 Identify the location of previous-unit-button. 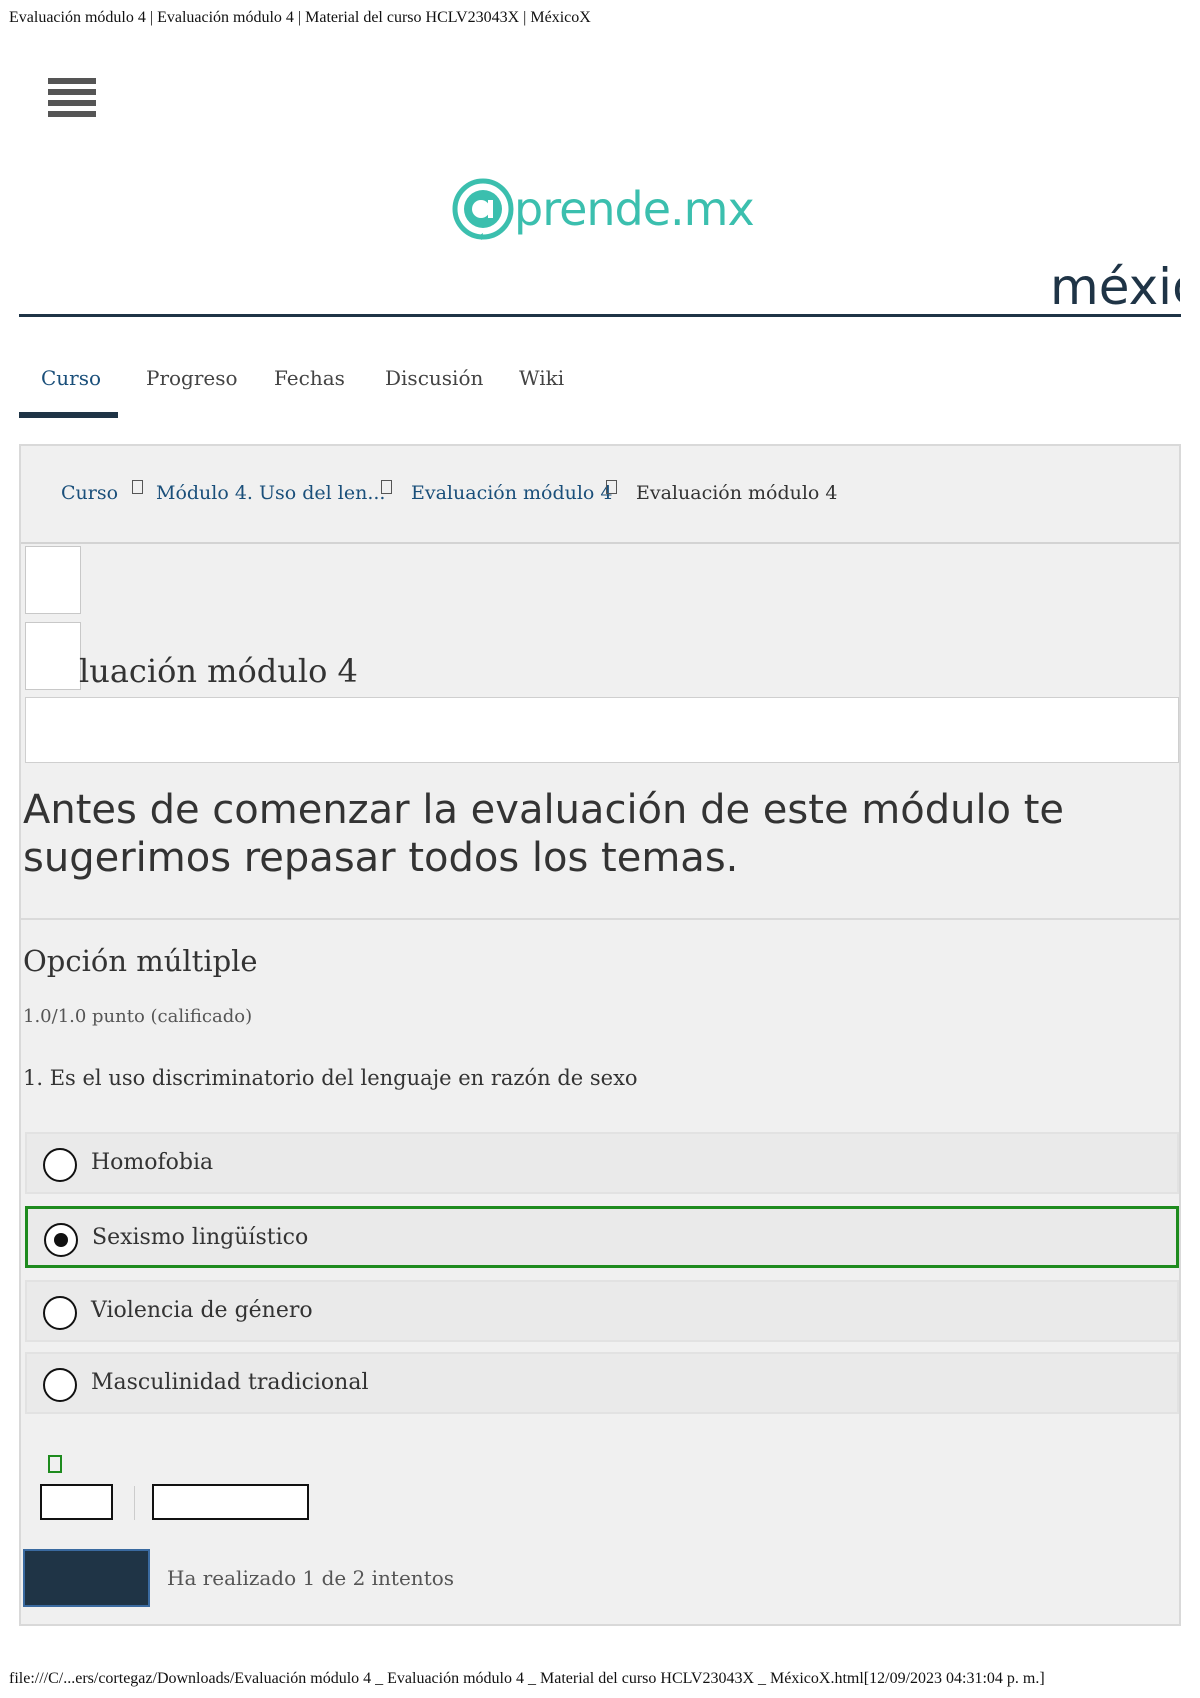
(53, 580).